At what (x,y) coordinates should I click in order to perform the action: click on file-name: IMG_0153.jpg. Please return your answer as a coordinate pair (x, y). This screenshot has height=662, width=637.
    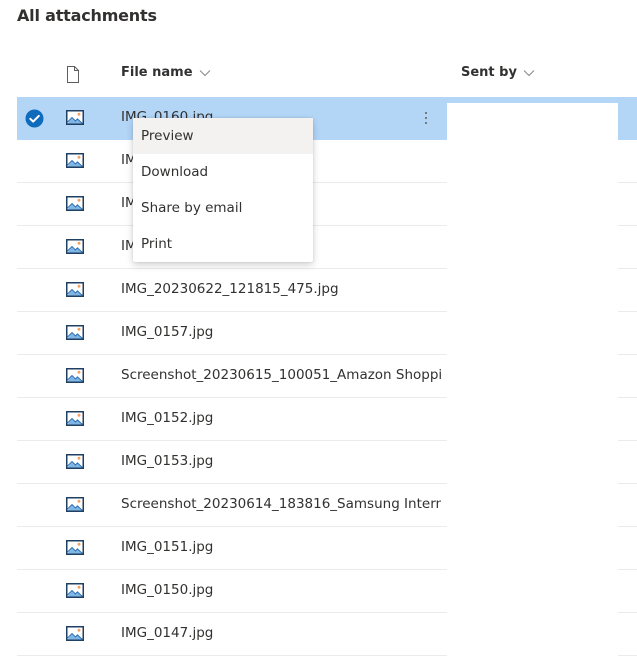
    Looking at the image, I should click on (167, 461).